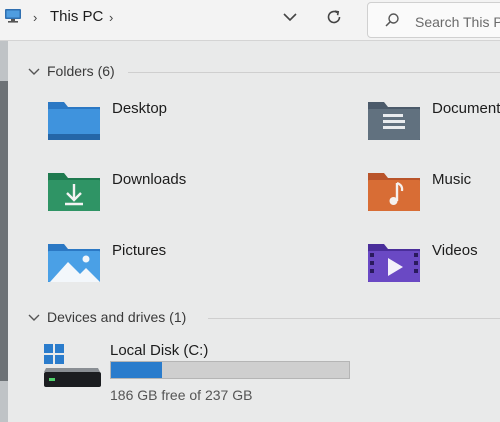 The image size is (500, 422). Describe the element at coordinates (250, 20) in the screenshot. I see `address-bar: › This PC › Search This PC` at that location.